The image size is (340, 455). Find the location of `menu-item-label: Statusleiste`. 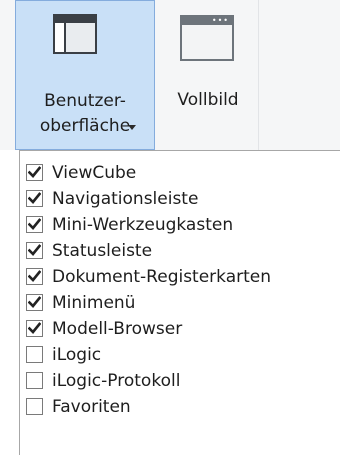

menu-item-label: Statusleiste is located at coordinates (102, 251).